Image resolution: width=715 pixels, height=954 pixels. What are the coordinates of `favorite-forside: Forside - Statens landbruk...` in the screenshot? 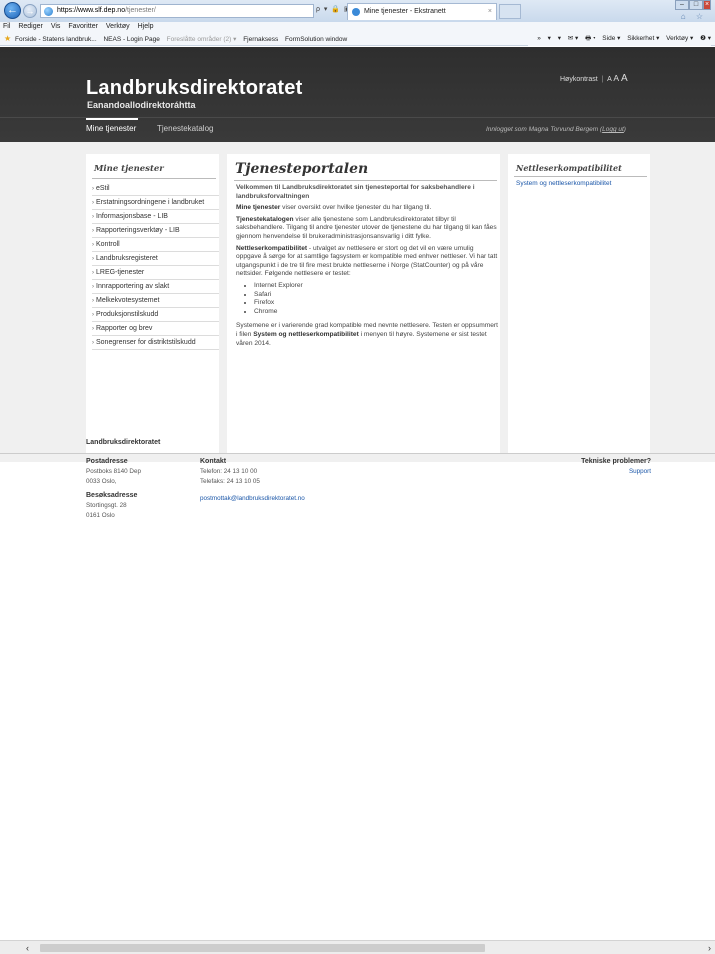 It's located at (56, 39).